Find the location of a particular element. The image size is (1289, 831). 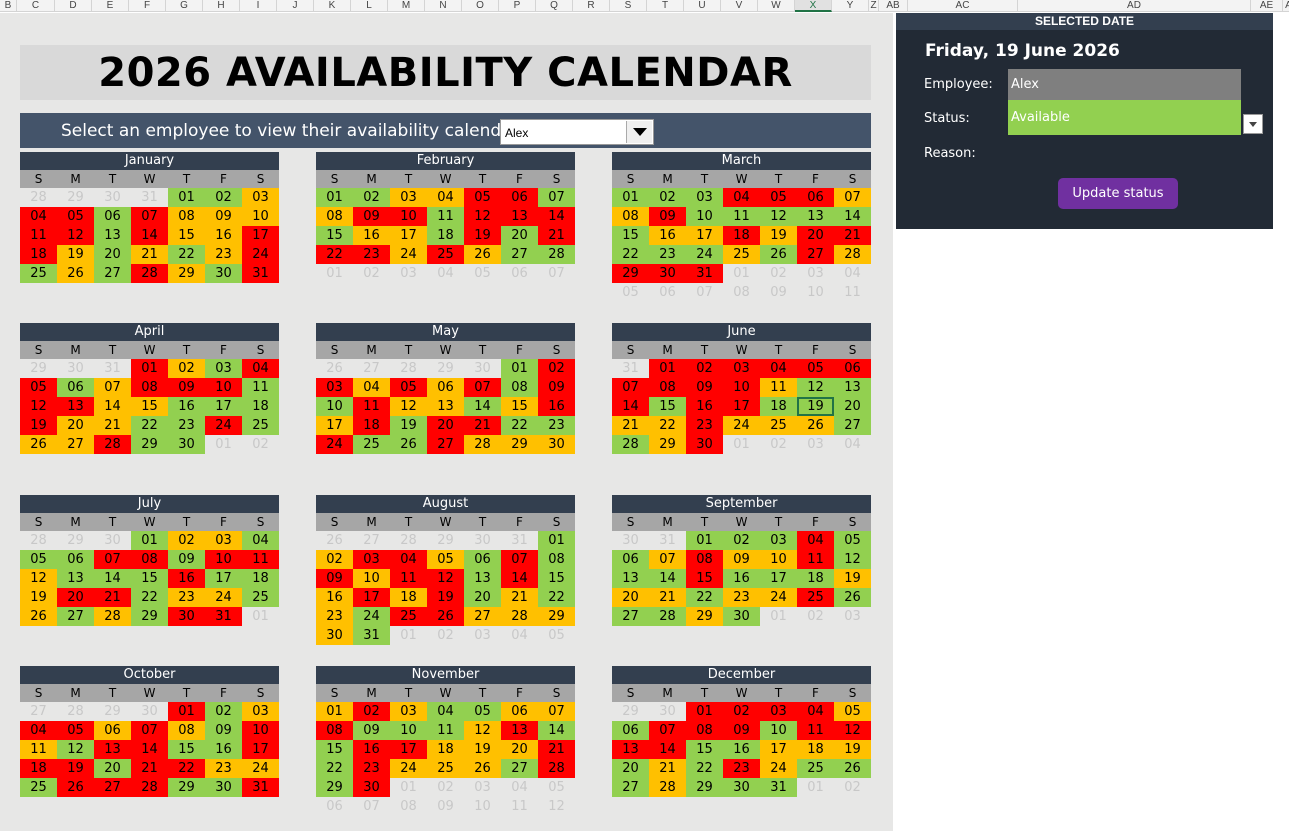

adjacent-month-day-cell: 27 is located at coordinates (371, 368).